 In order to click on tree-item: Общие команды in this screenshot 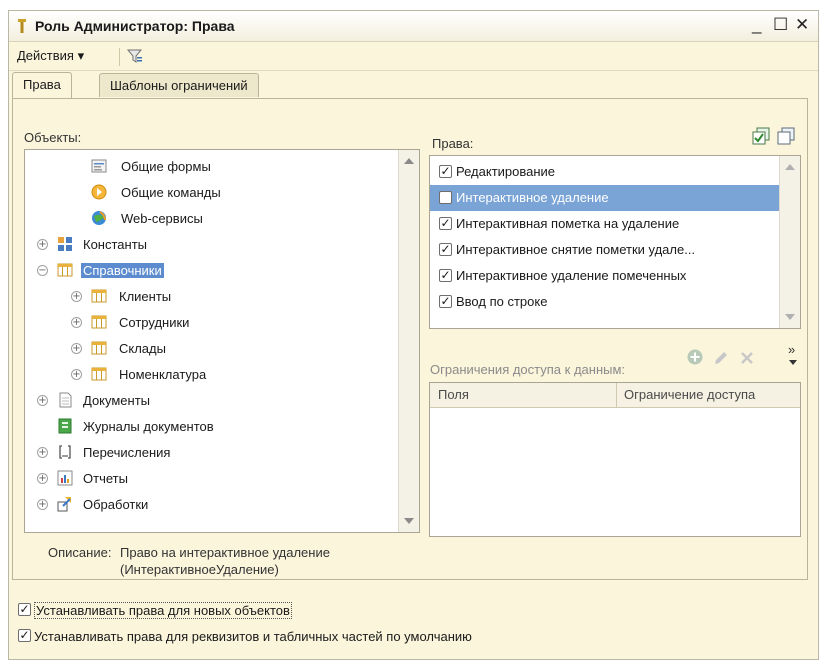, I will do `click(210, 193)`.